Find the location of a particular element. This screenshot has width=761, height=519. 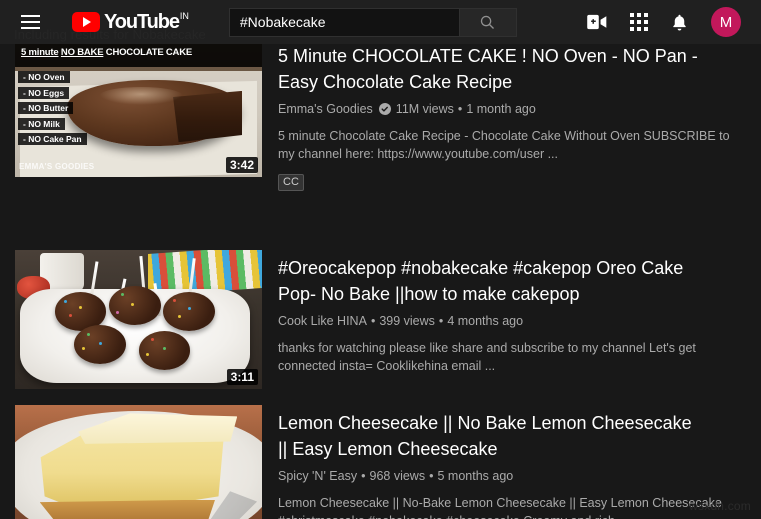

video-metadata: Emma's Goodies 11M views • 1 month ago is located at coordinates (512, 109).